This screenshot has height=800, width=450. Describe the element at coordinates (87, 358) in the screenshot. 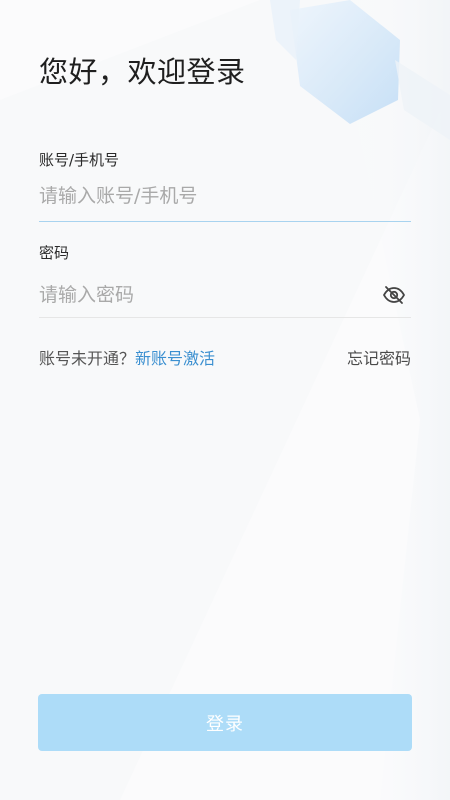

I see `not-activated-text: 账号未开通？` at that location.